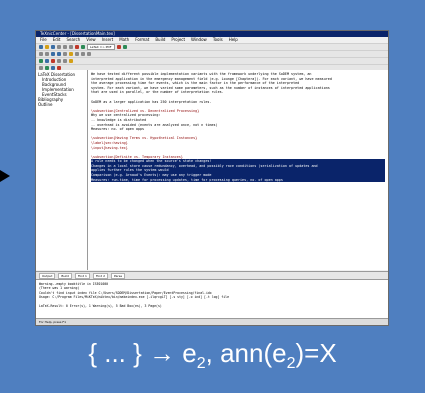 Image resolution: width=425 pixels, height=393 pixels. Describe the element at coordinates (233, 40) in the screenshot. I see `menu-item-help: Help` at that location.